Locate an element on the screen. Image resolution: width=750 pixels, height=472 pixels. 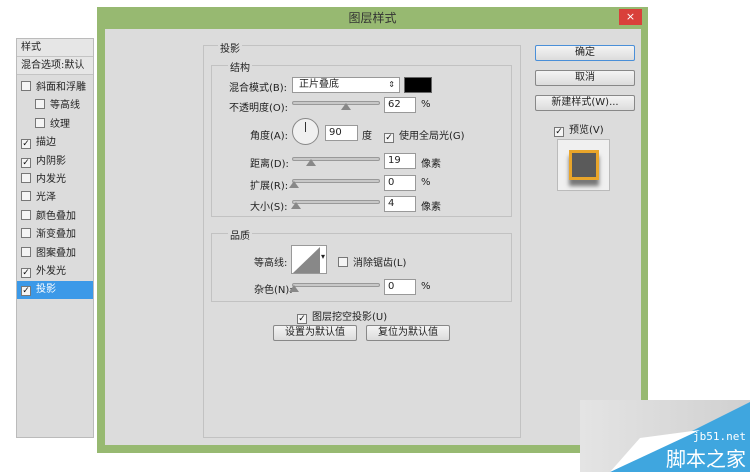
style-item-label: 渐变叠加 is located at coordinates (56, 235).